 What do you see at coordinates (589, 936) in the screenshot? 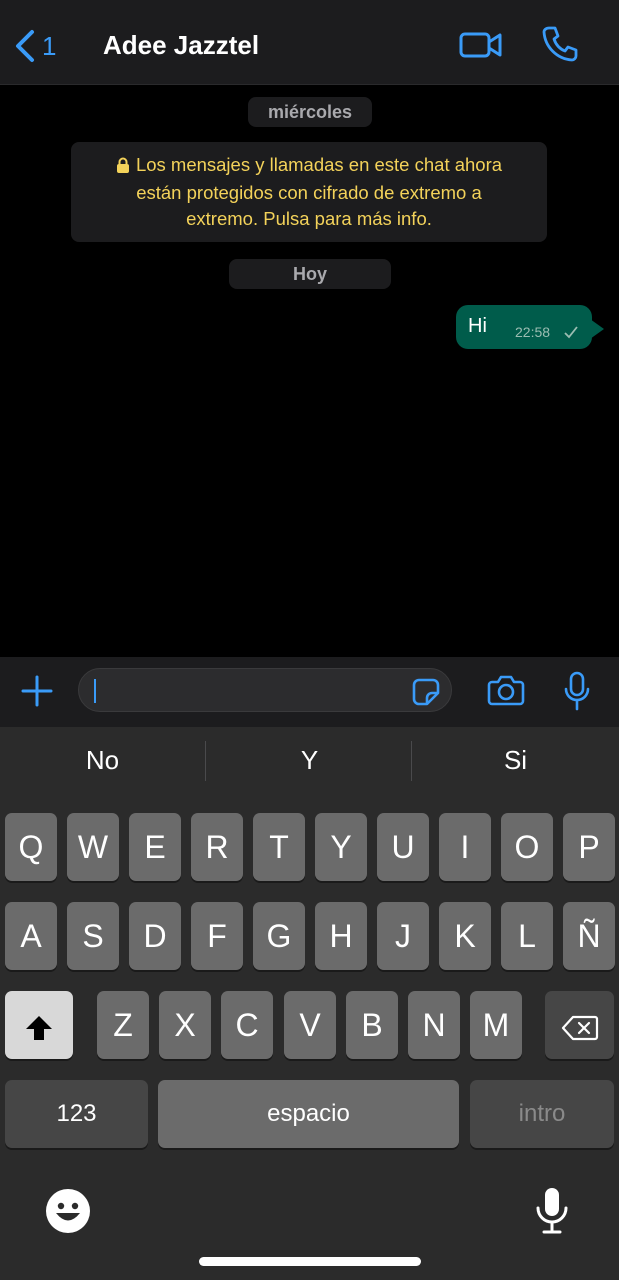
I see `key-enye: Ñ` at bounding box center [589, 936].